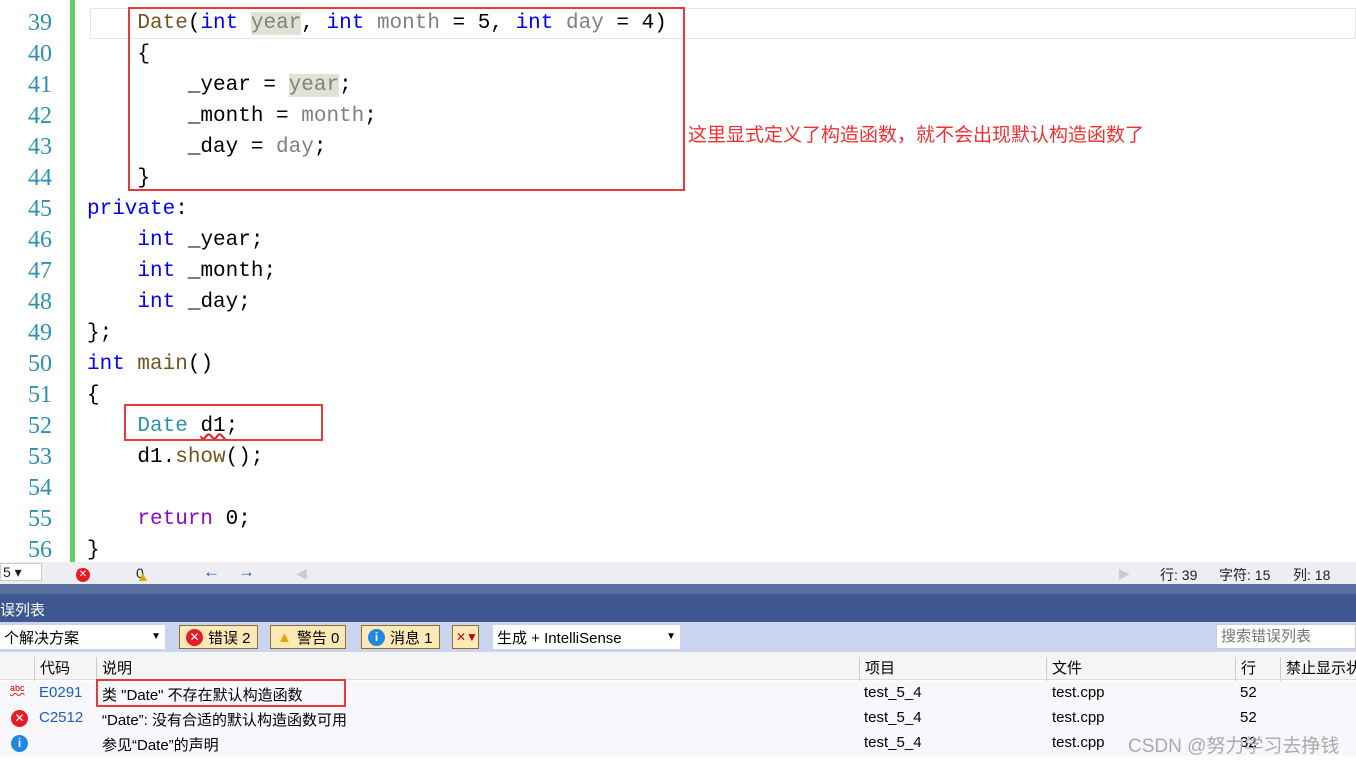 The width and height of the screenshot is (1356, 761). Describe the element at coordinates (1234, 746) in the screenshot. I see `watermark: CSDN @努力学习去挣钱` at that location.